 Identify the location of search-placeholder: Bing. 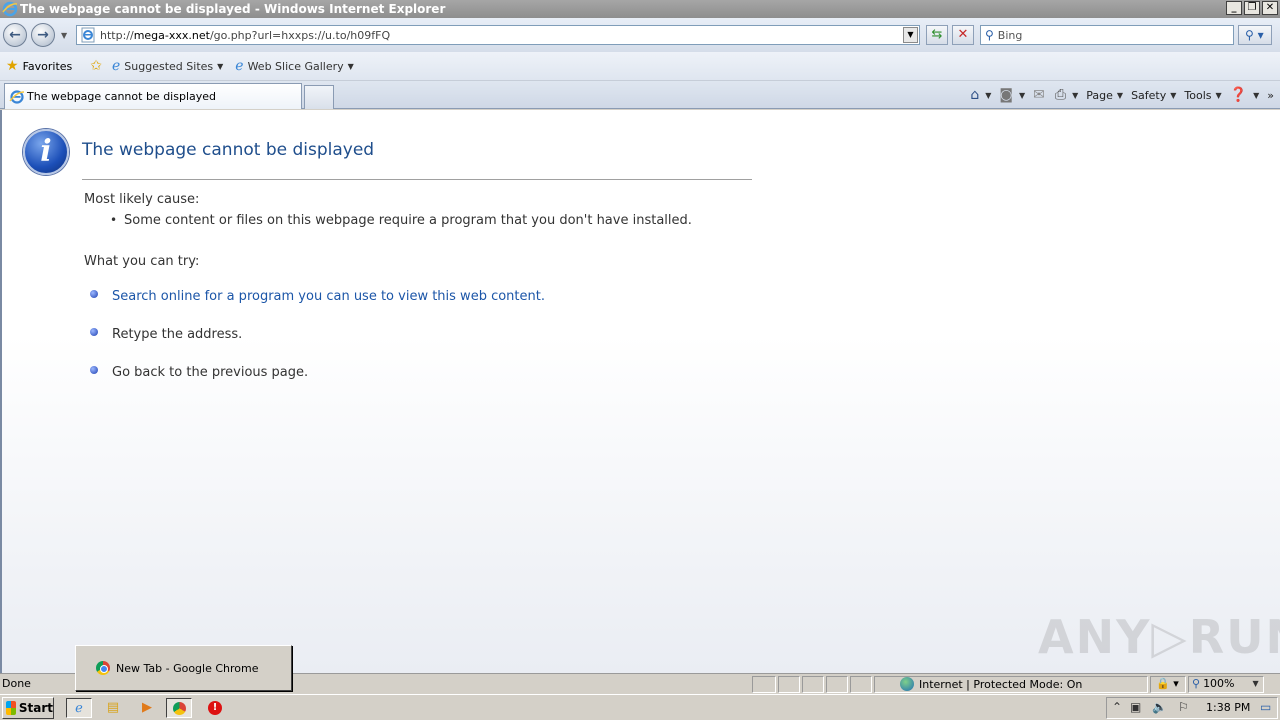
(1010, 35).